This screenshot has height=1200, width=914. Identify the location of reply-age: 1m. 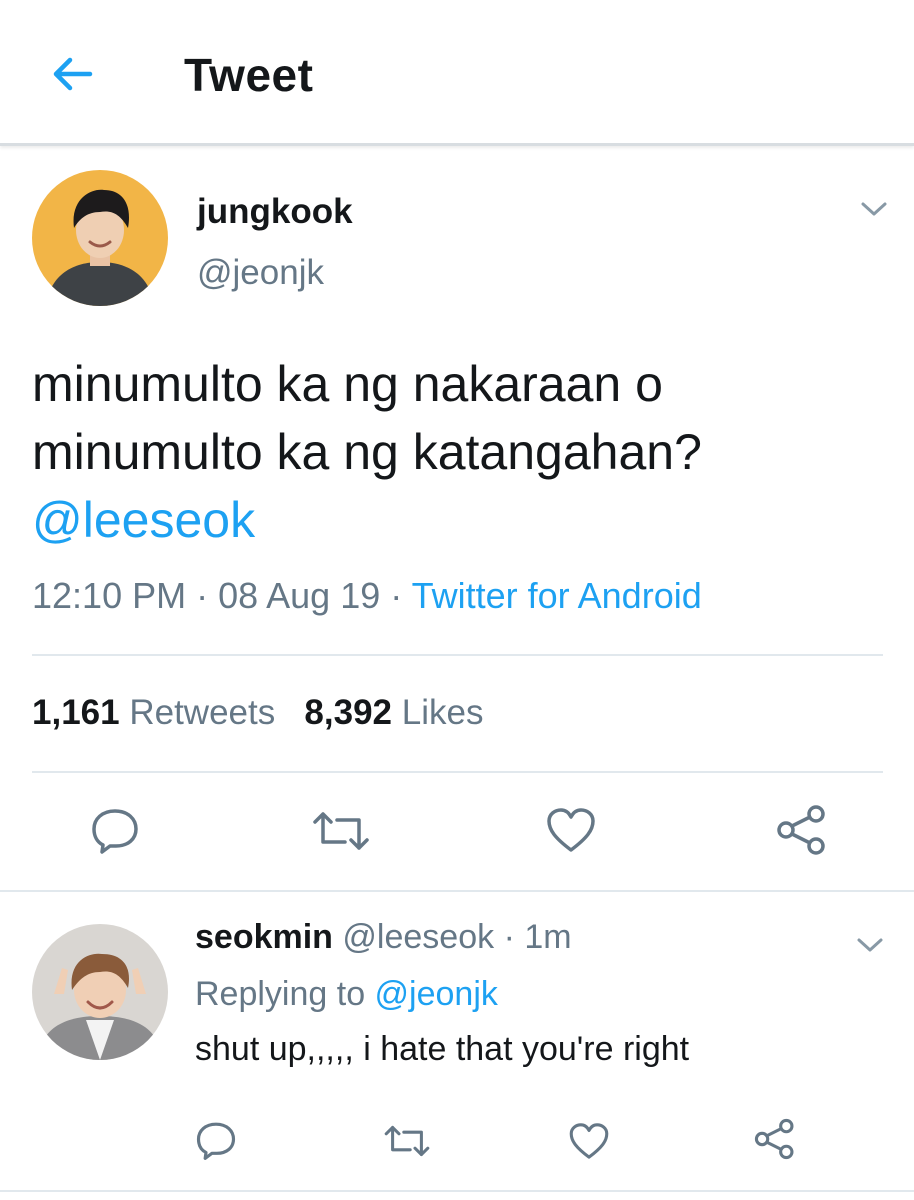
(548, 937).